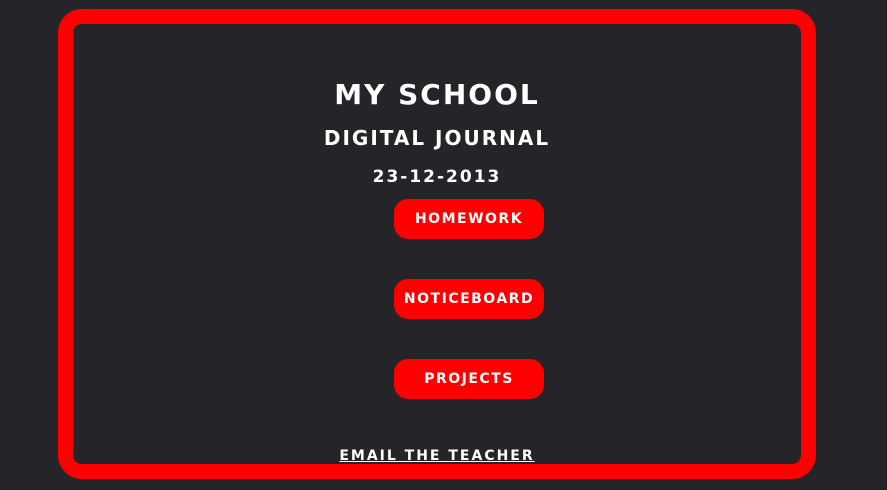 This screenshot has width=887, height=490. What do you see at coordinates (469, 299) in the screenshot?
I see `noticeboard-button: NOTICEBOARD` at bounding box center [469, 299].